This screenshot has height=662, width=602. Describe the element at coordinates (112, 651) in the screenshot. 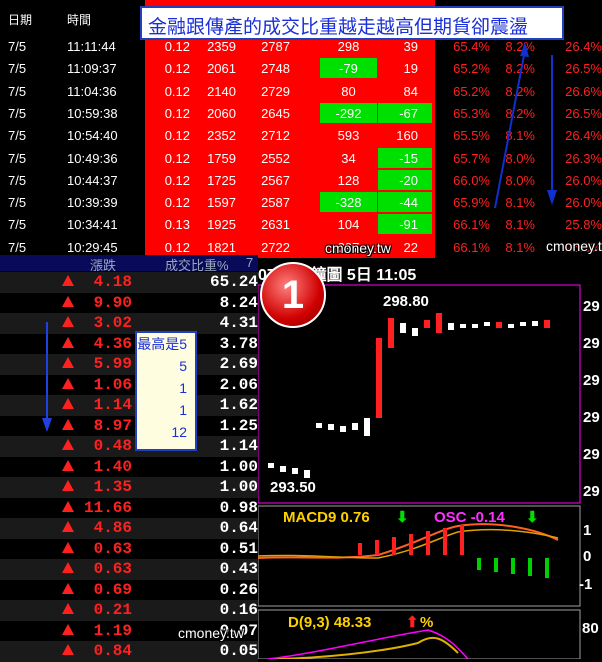

I see `change-value: 0.84` at that location.